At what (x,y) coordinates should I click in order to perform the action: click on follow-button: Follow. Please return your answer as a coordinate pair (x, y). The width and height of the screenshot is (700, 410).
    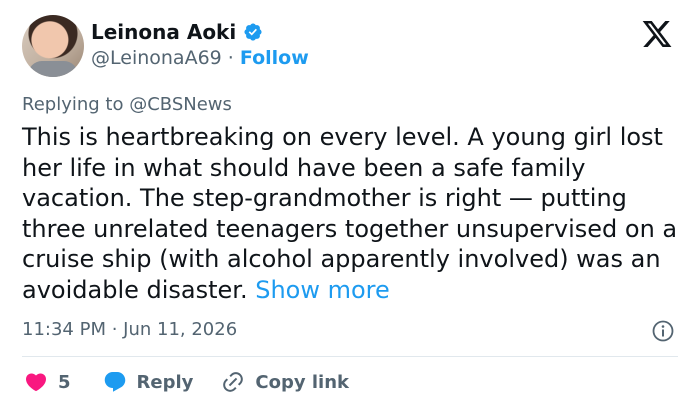
    Looking at the image, I should click on (274, 58).